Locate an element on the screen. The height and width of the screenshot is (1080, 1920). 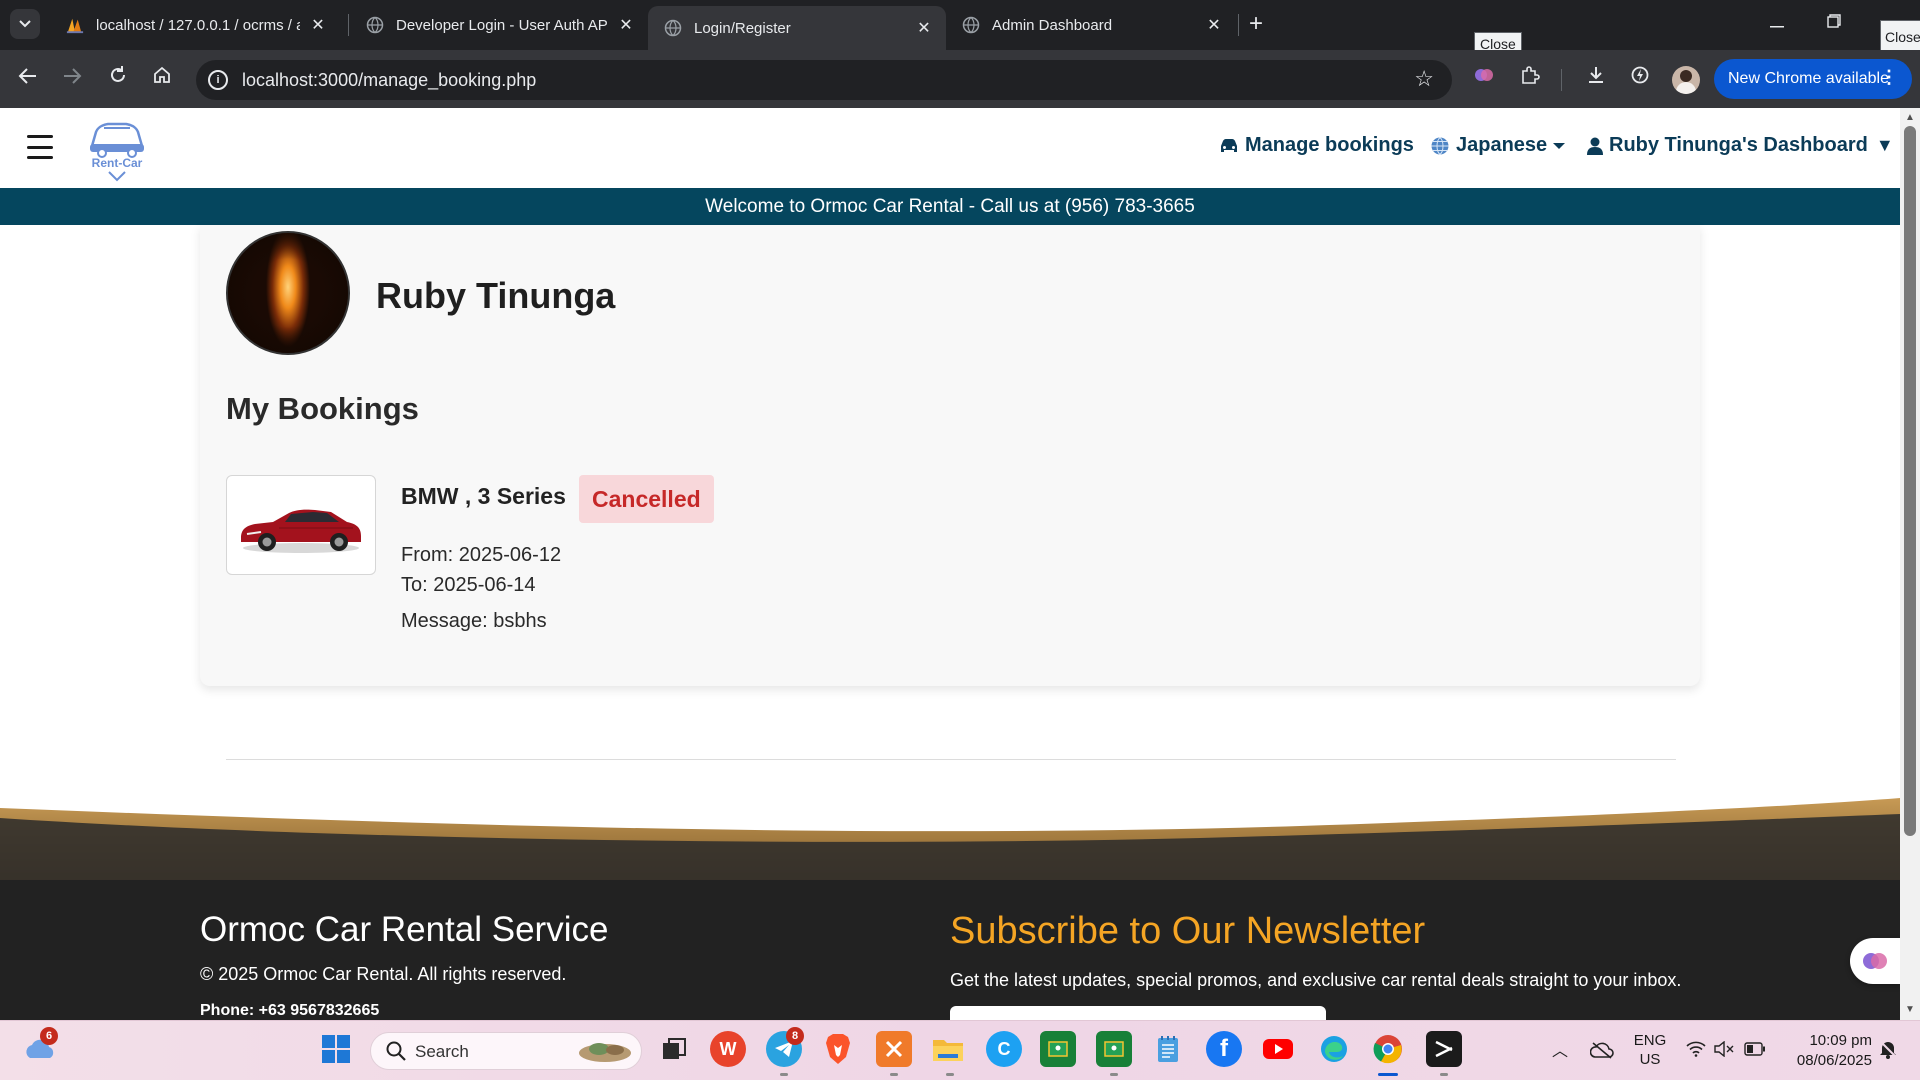
language-line-2: US is located at coordinates (1650, 1059).